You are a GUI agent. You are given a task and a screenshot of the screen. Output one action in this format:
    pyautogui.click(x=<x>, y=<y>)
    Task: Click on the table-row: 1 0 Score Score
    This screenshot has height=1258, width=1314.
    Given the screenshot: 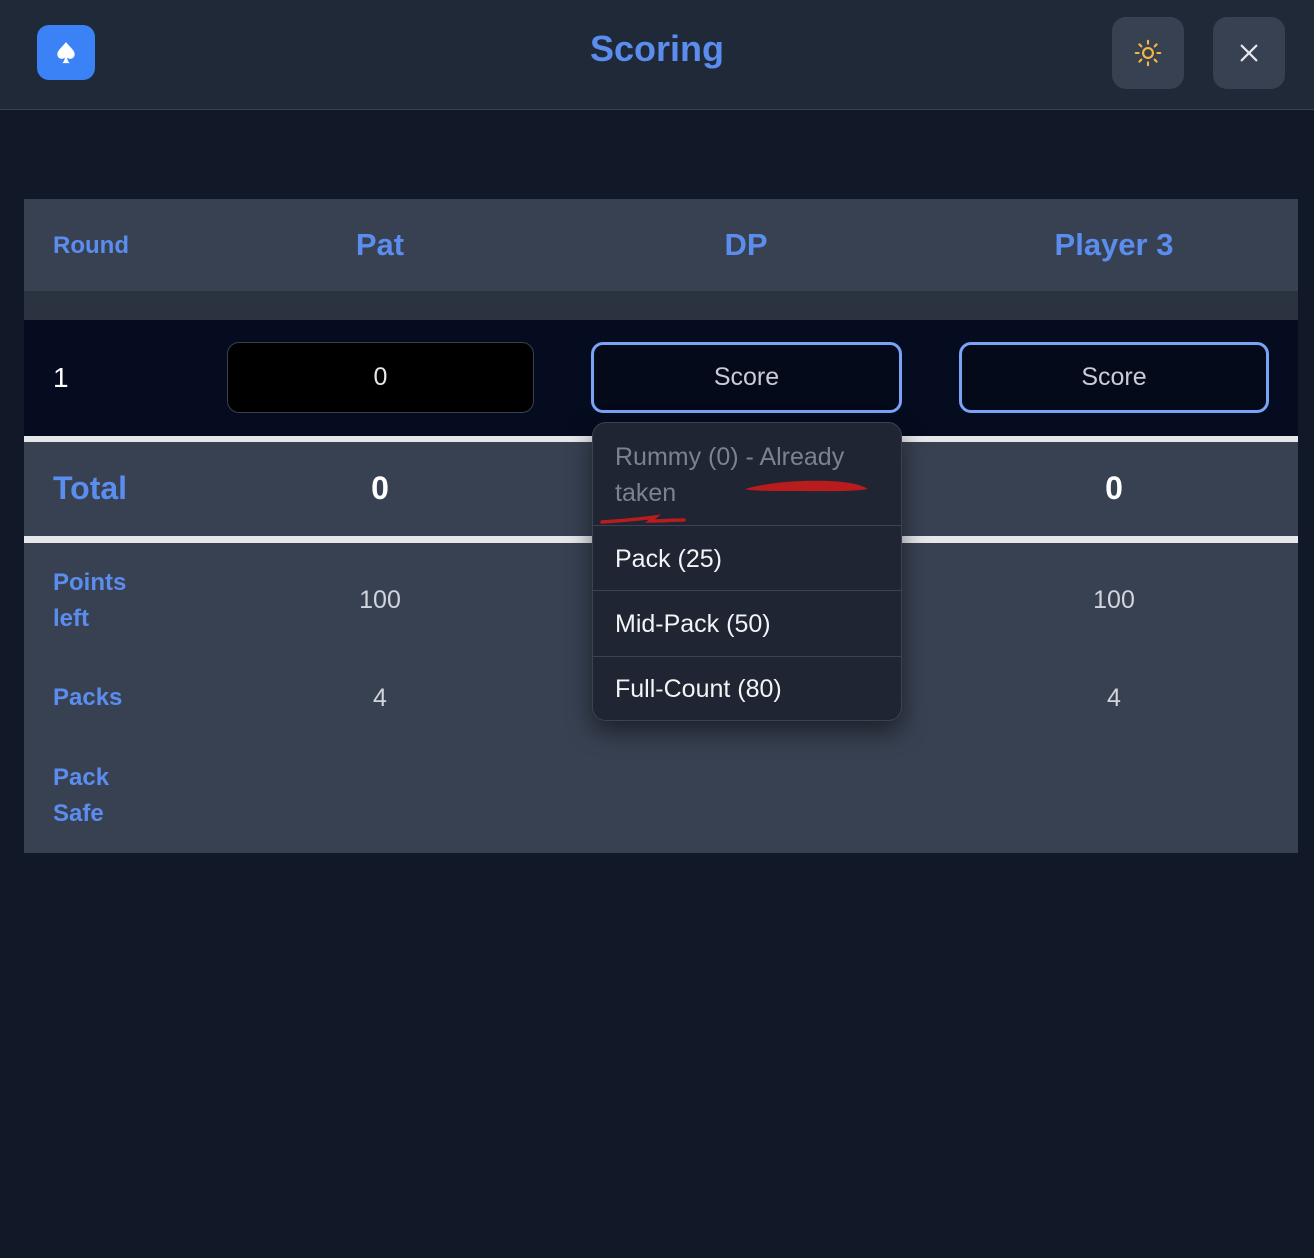 What is the action you would take?
    pyautogui.click(x=661, y=378)
    